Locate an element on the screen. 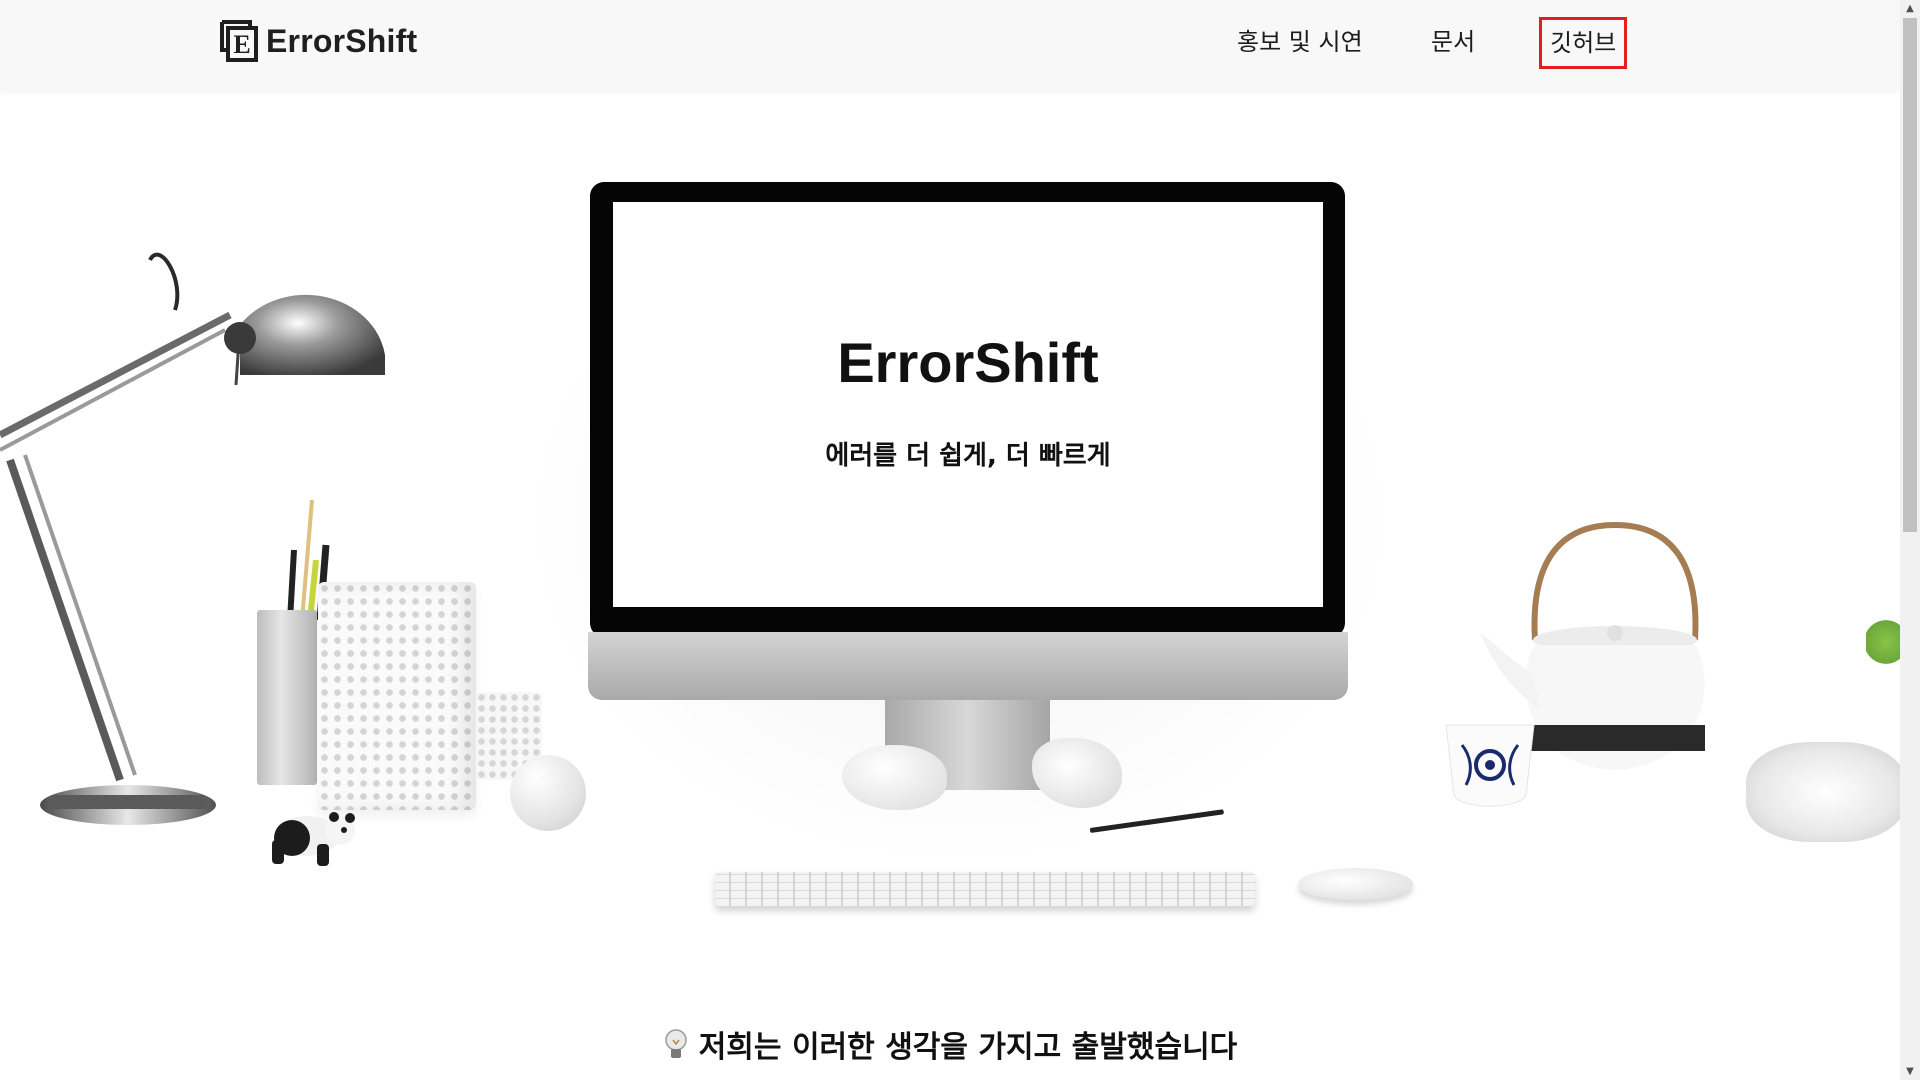 The width and height of the screenshot is (1920, 1080). teacup-image is located at coordinates (1490, 765).